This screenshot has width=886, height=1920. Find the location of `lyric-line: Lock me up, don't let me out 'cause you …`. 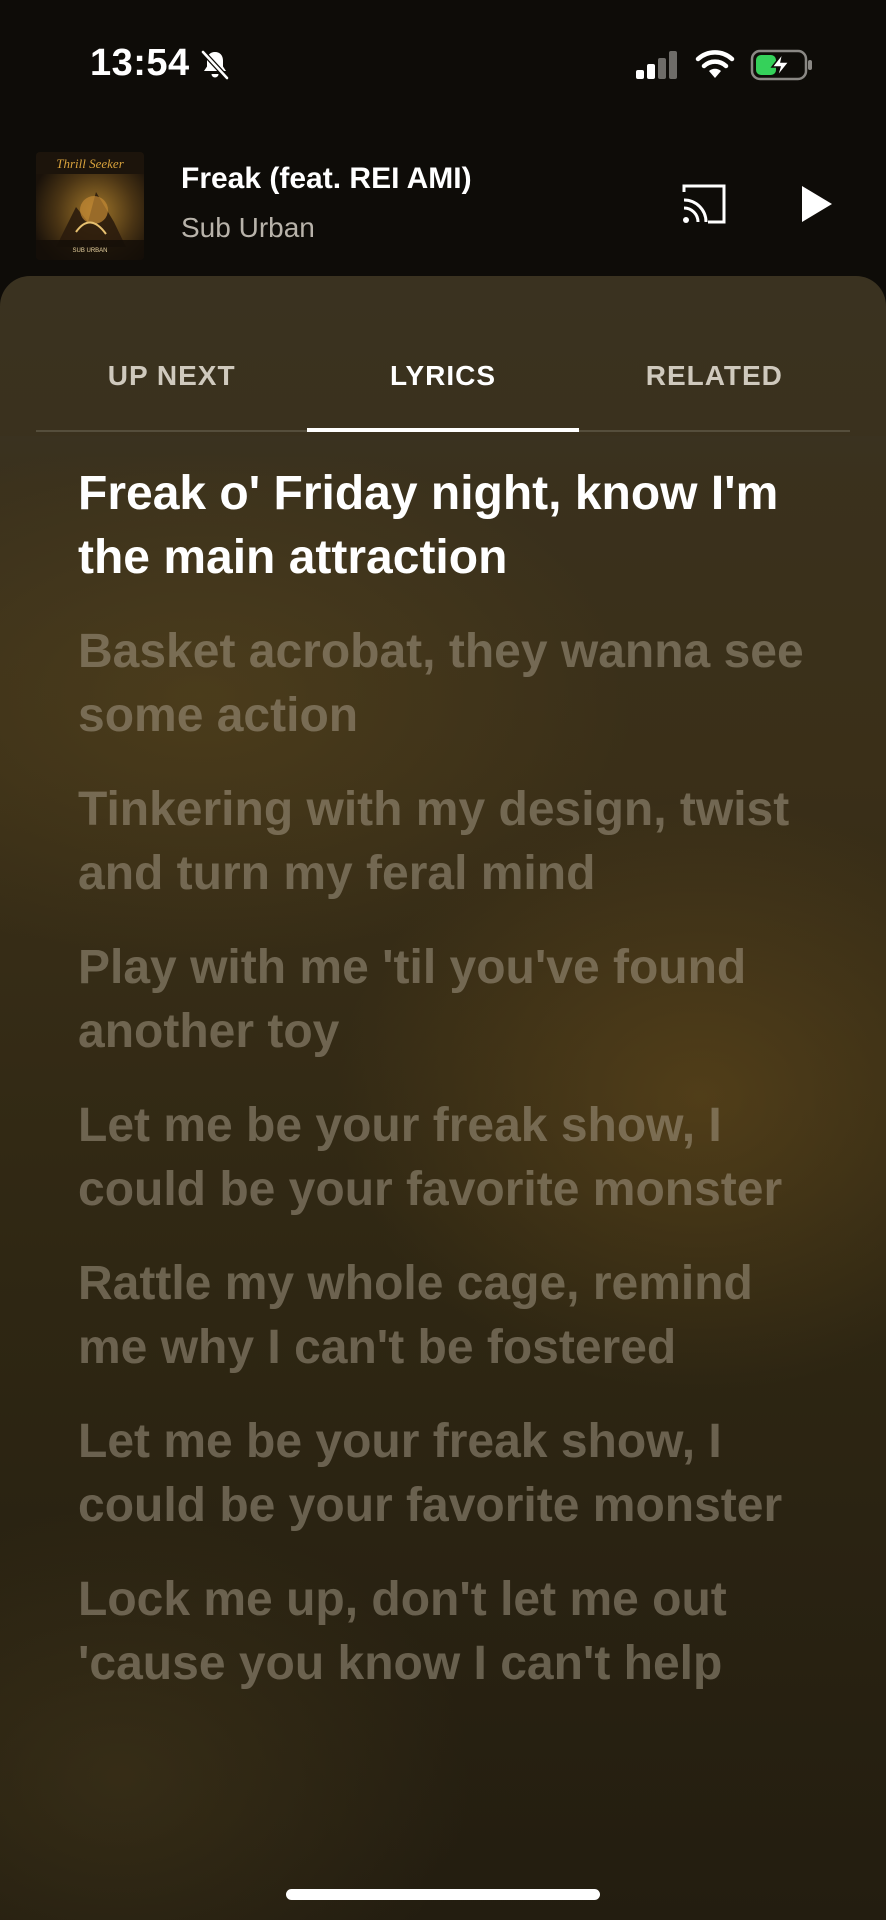

lyric-line: Lock me up, don't let me out 'cause you … is located at coordinates (448, 1632).